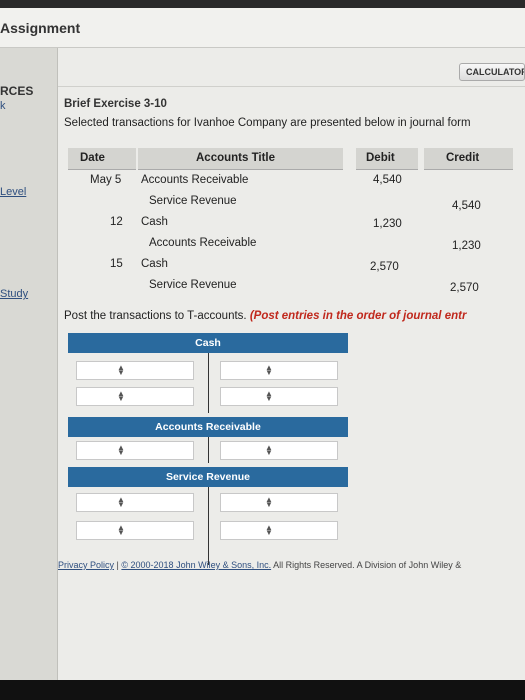 The width and height of the screenshot is (525, 700). I want to click on t-account-header-service-revenue: Service Revenue, so click(208, 477).